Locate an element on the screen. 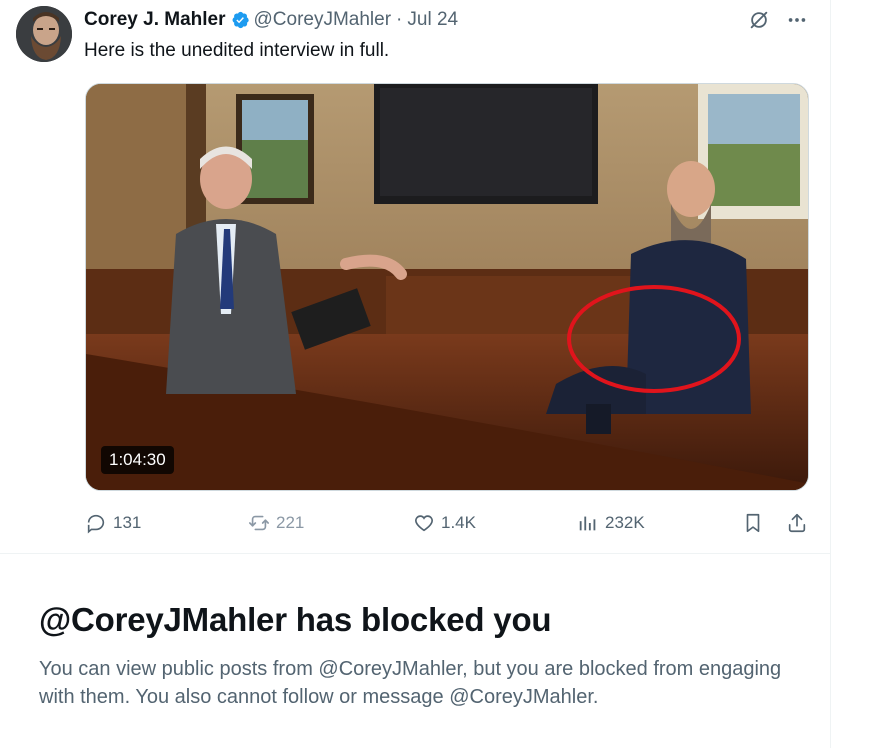 The image size is (871, 748). share-button is located at coordinates (800, 523).